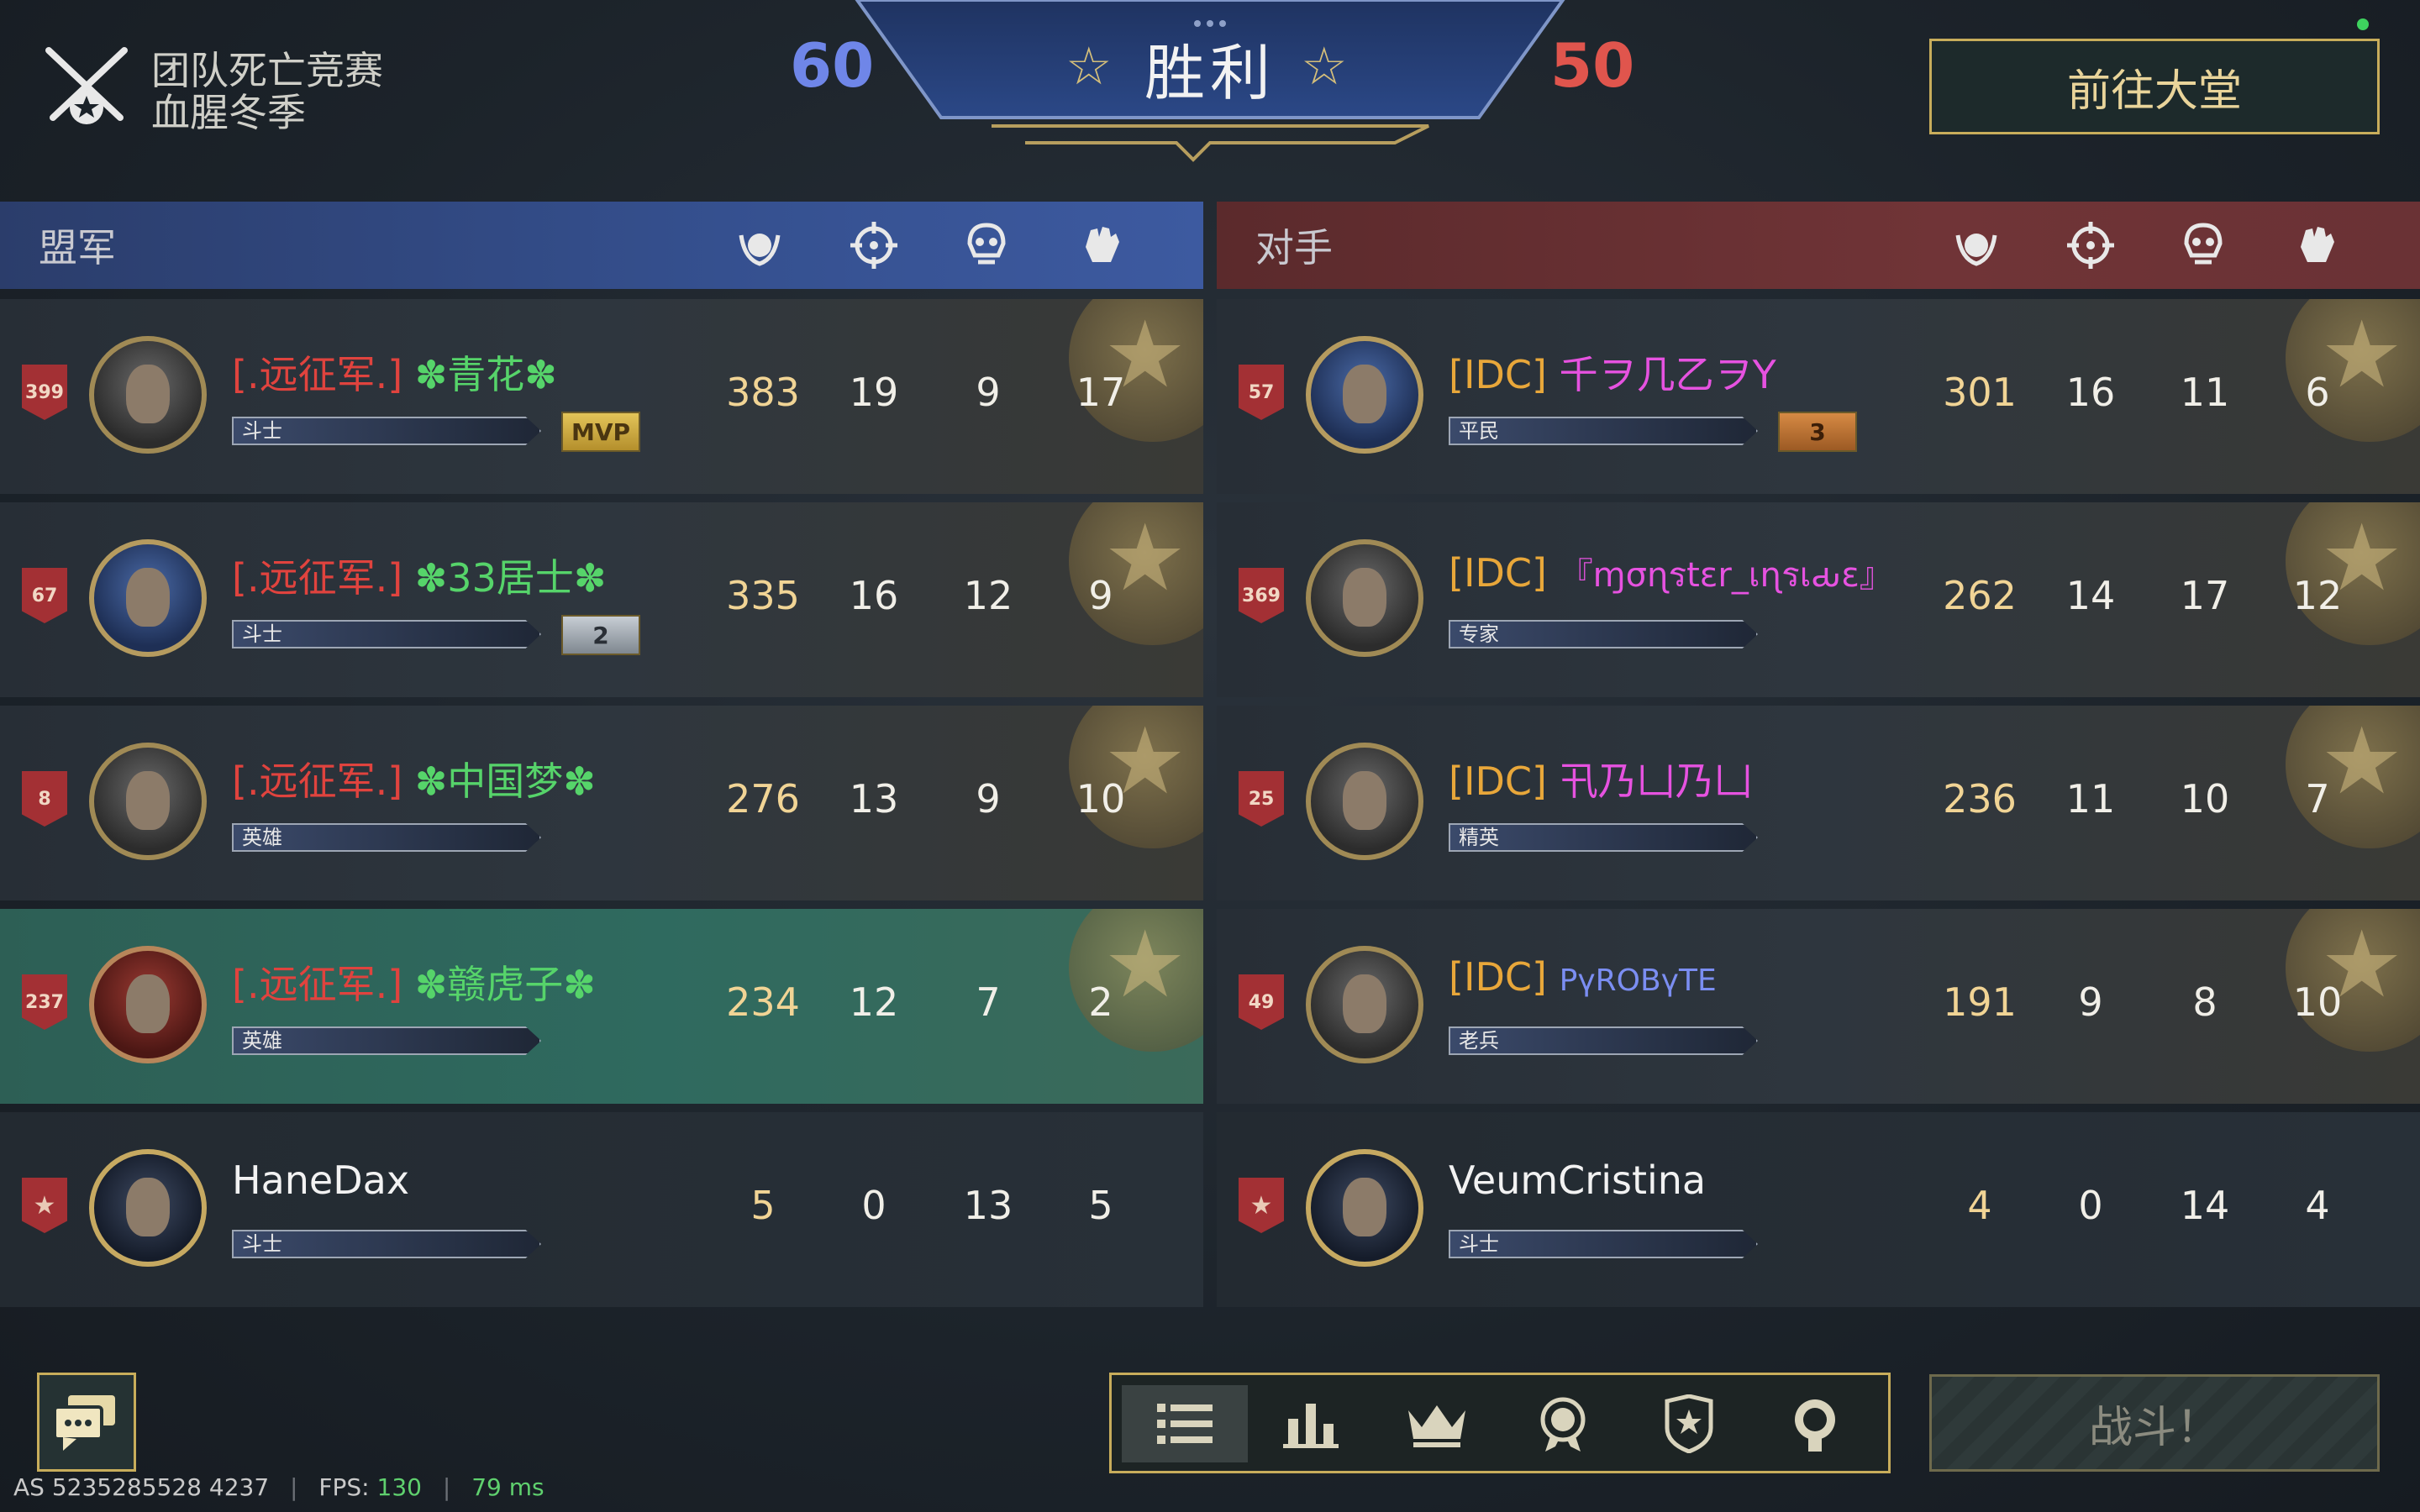 The image size is (2420, 1512). I want to click on player-score: 4, so click(1980, 1205).